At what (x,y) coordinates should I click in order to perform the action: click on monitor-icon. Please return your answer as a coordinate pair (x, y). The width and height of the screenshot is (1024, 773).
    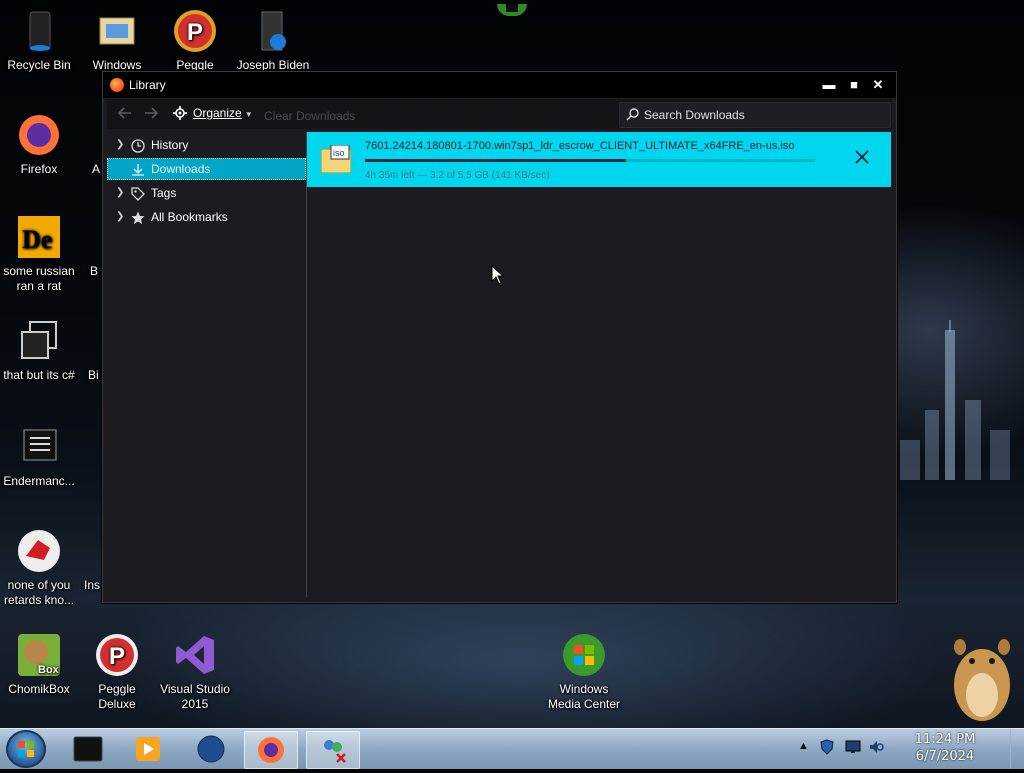
    Looking at the image, I should click on (853, 748).